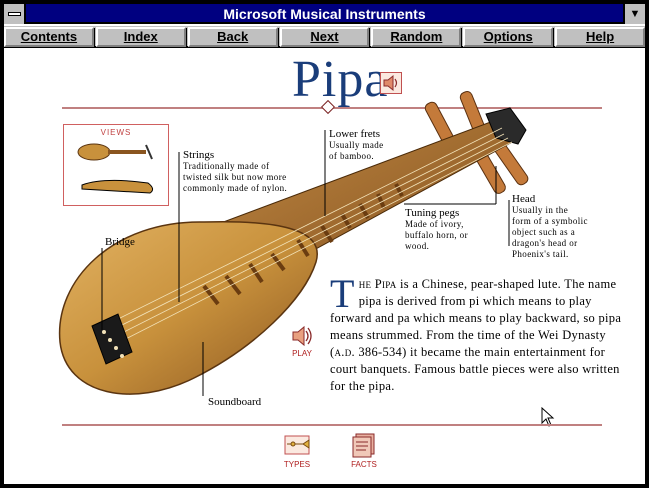 The width and height of the screenshot is (649, 488). I want to click on options-button: Options, so click(508, 37).